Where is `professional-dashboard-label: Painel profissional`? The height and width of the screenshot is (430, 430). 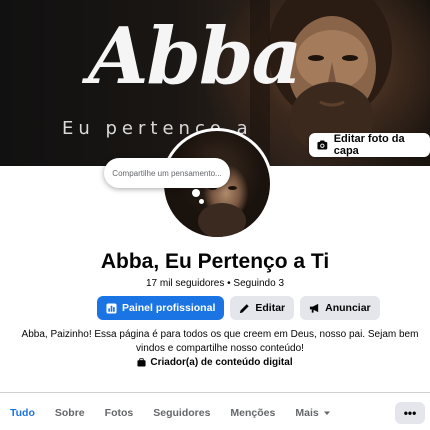 professional-dashboard-label: Painel profissional is located at coordinates (169, 308).